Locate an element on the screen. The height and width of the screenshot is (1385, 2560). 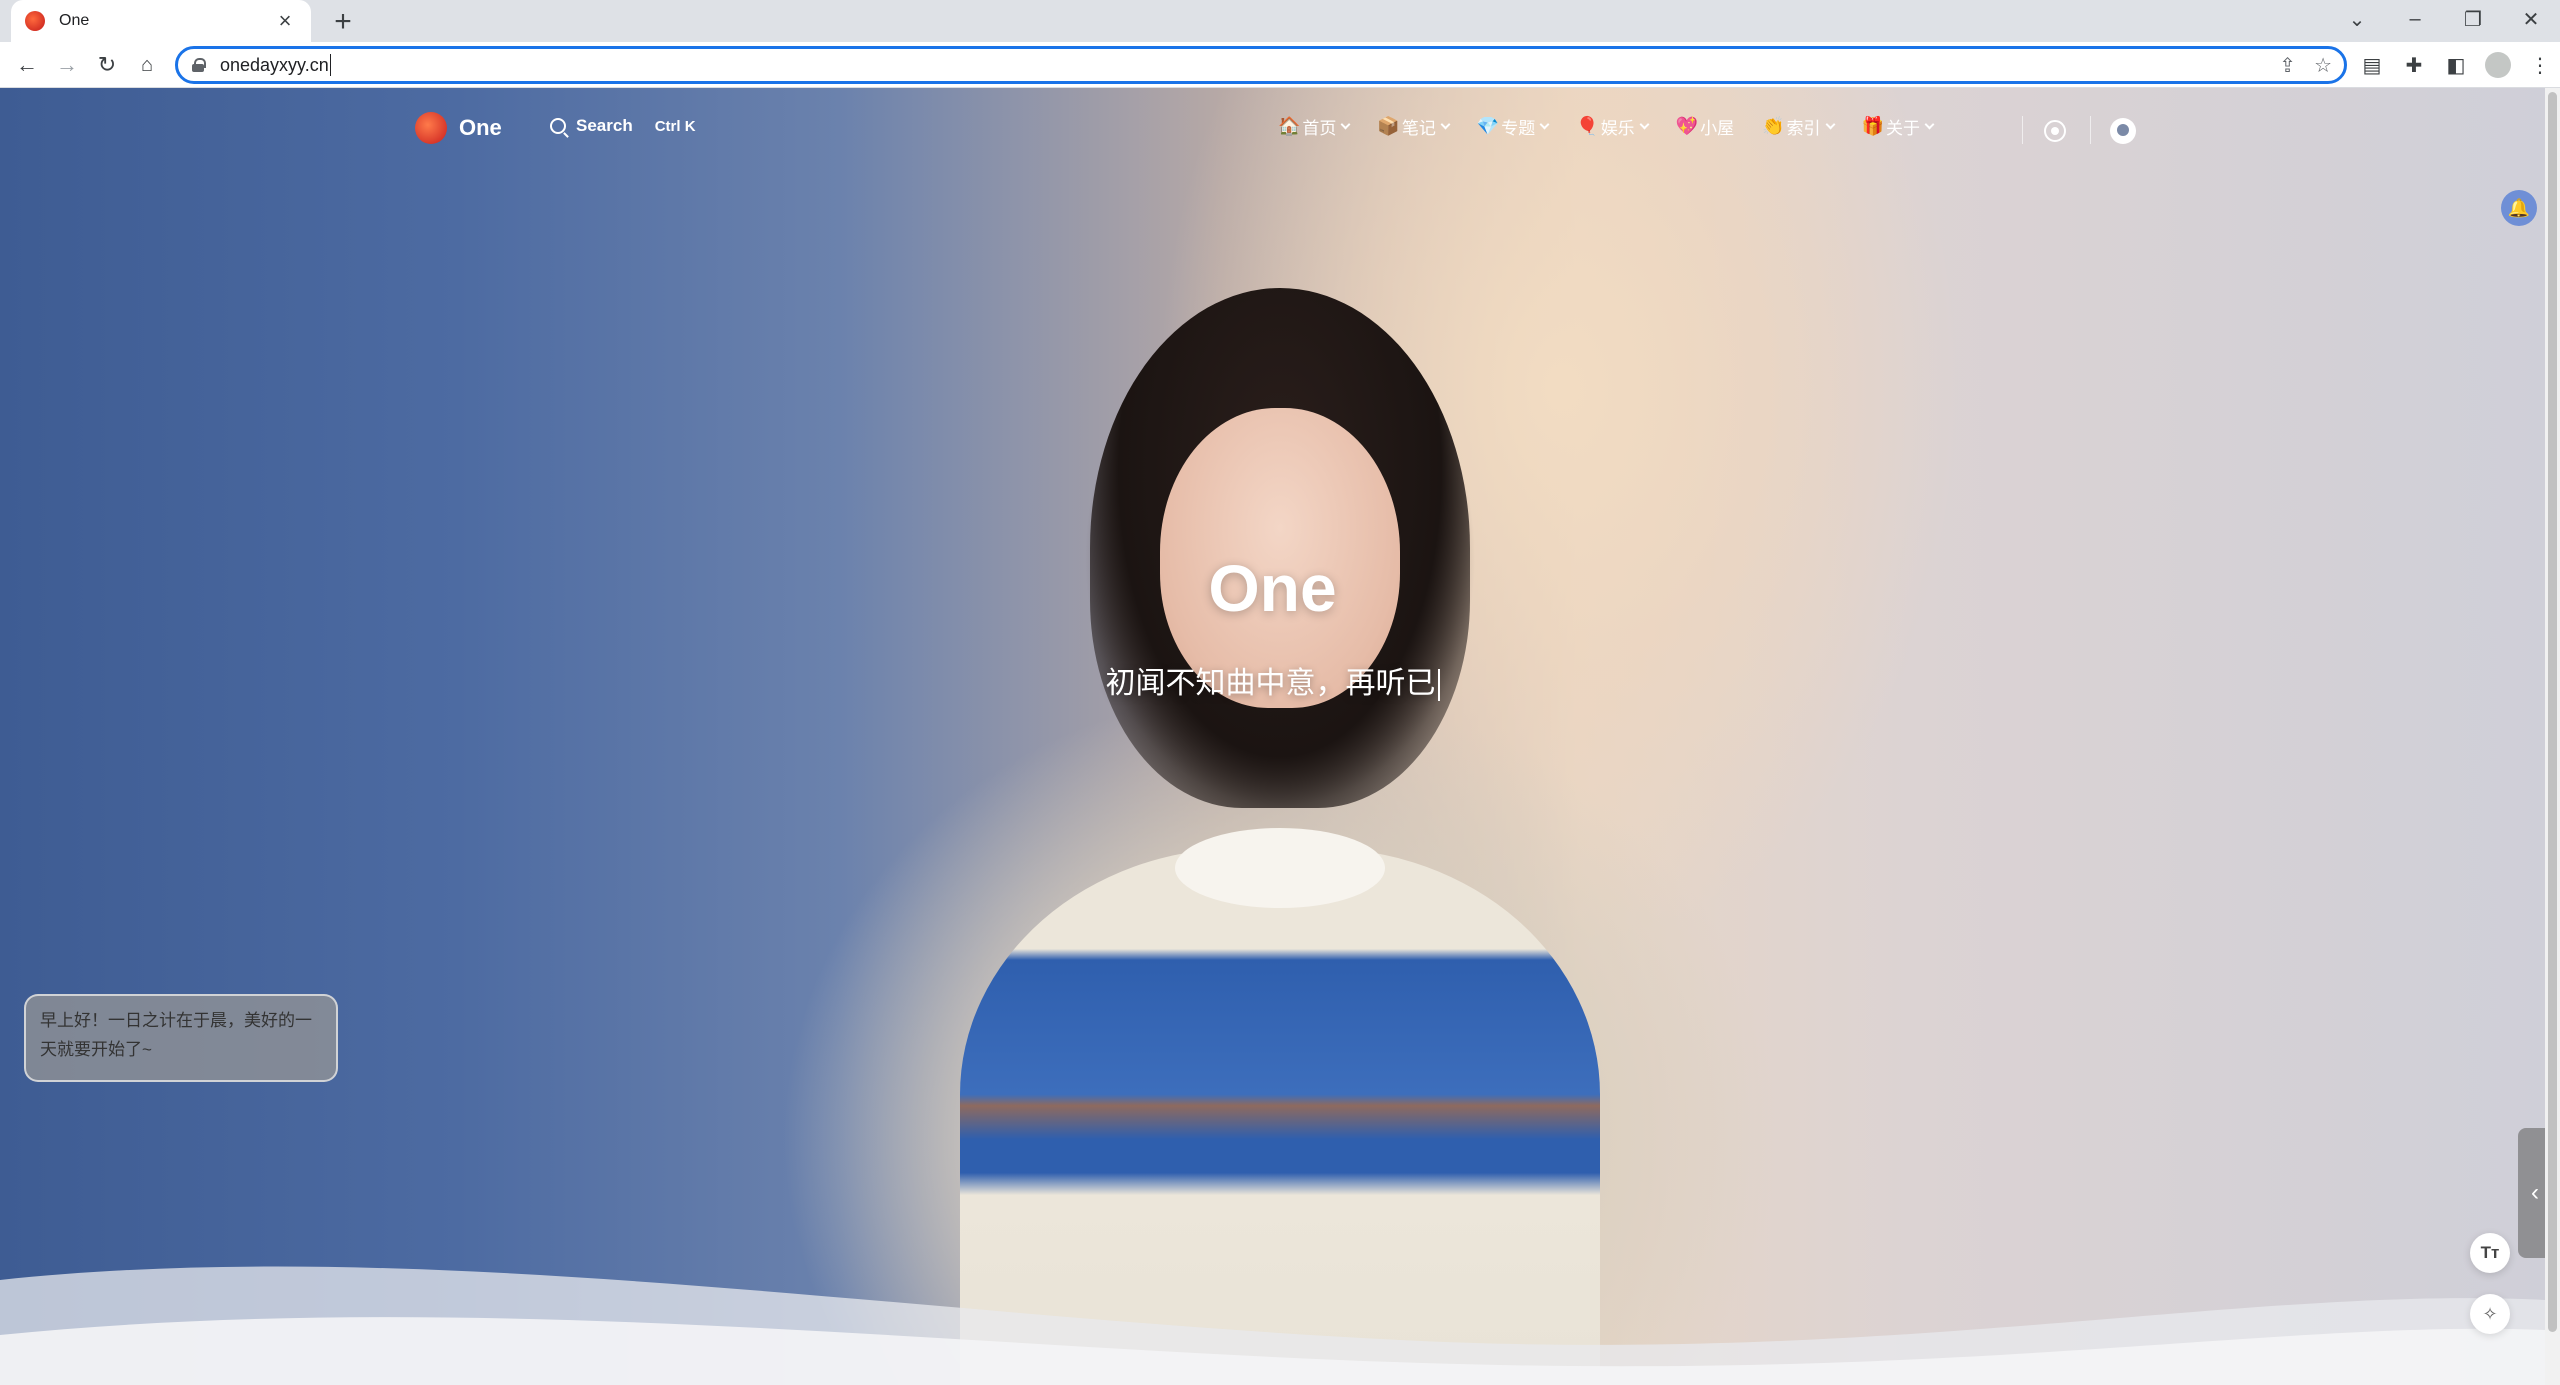
gem-icon: 💎 is located at coordinates (1488, 126).